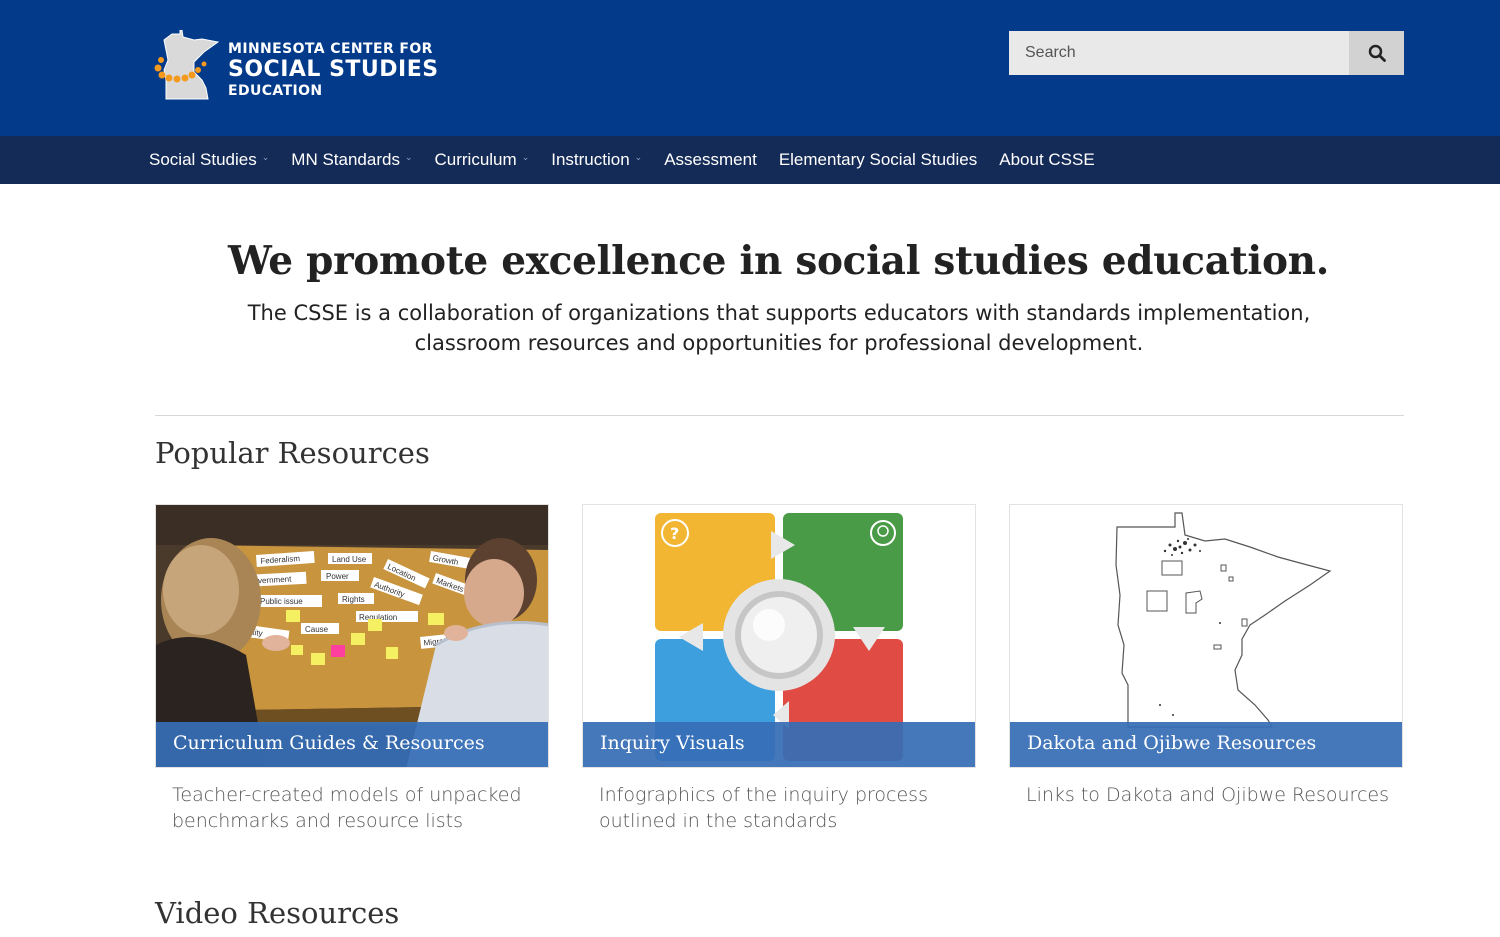  I want to click on nav-item-about-csse: About CSSE, so click(1046, 160).